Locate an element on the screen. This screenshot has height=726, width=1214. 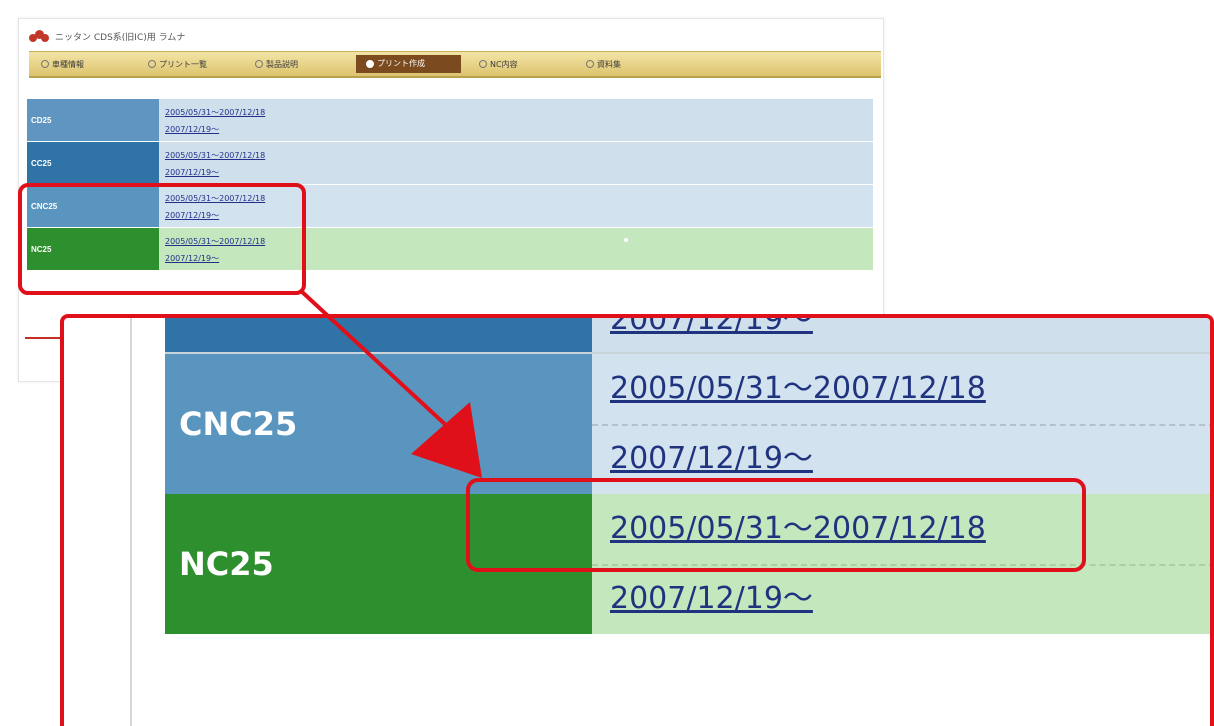
callout-arrow-icon is located at coordinates (390, 383).